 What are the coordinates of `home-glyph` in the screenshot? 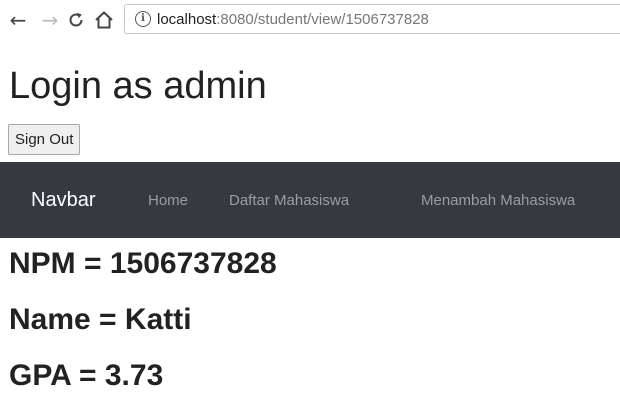 It's located at (104, 20).